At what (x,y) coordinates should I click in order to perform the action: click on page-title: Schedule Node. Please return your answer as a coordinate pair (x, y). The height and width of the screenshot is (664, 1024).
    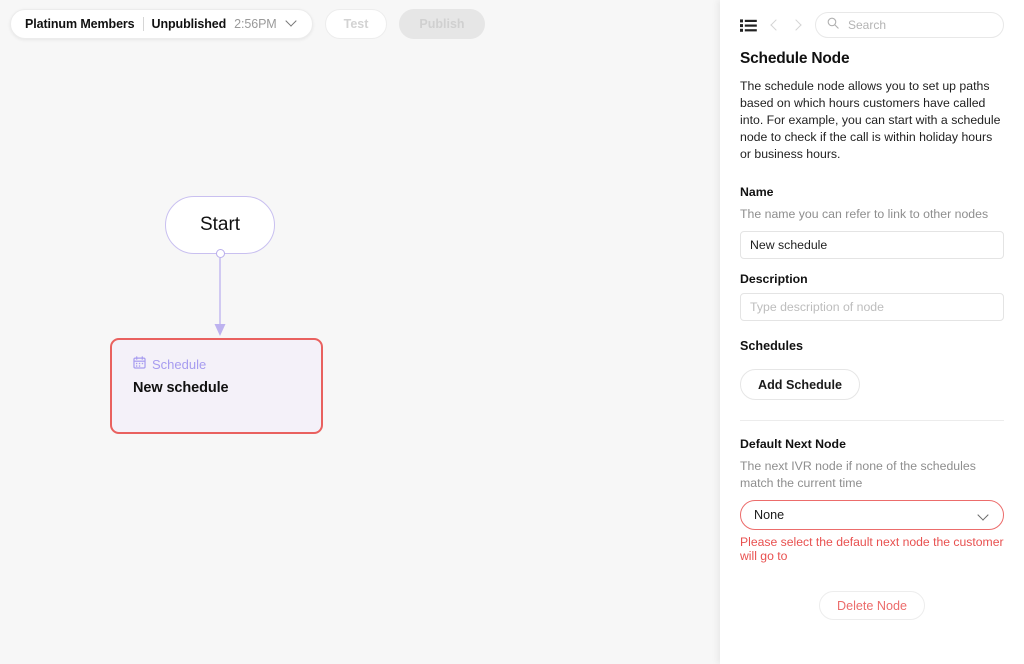
    Looking at the image, I should click on (795, 58).